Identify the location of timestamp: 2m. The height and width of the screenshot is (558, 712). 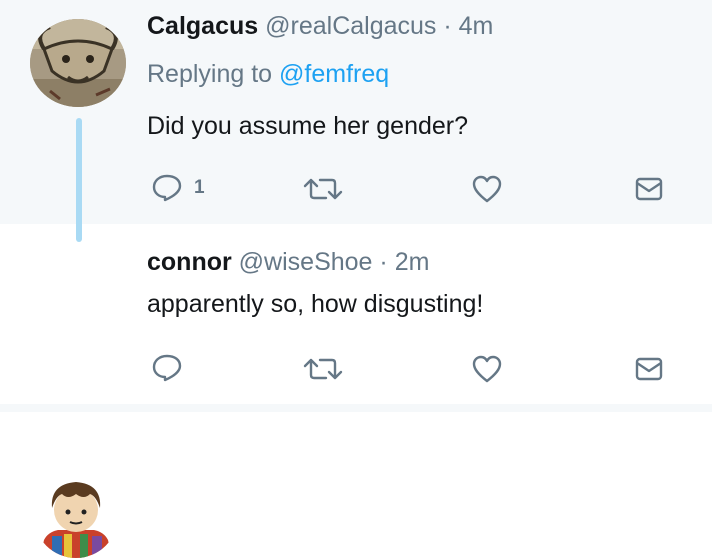
(412, 262).